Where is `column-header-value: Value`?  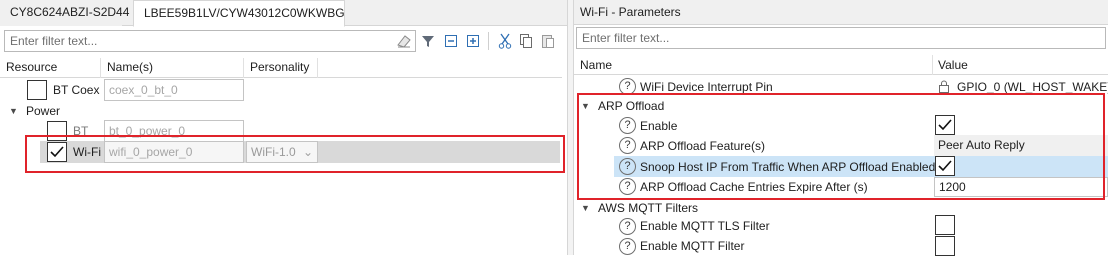
column-header-value: Value is located at coordinates (953, 65).